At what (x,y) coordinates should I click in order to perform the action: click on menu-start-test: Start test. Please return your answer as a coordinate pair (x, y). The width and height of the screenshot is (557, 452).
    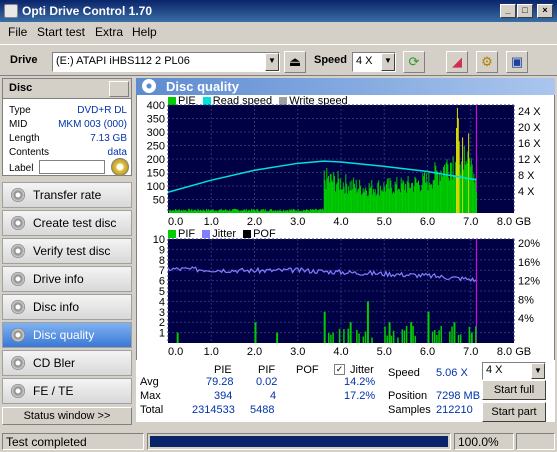
    Looking at the image, I should click on (61, 32).